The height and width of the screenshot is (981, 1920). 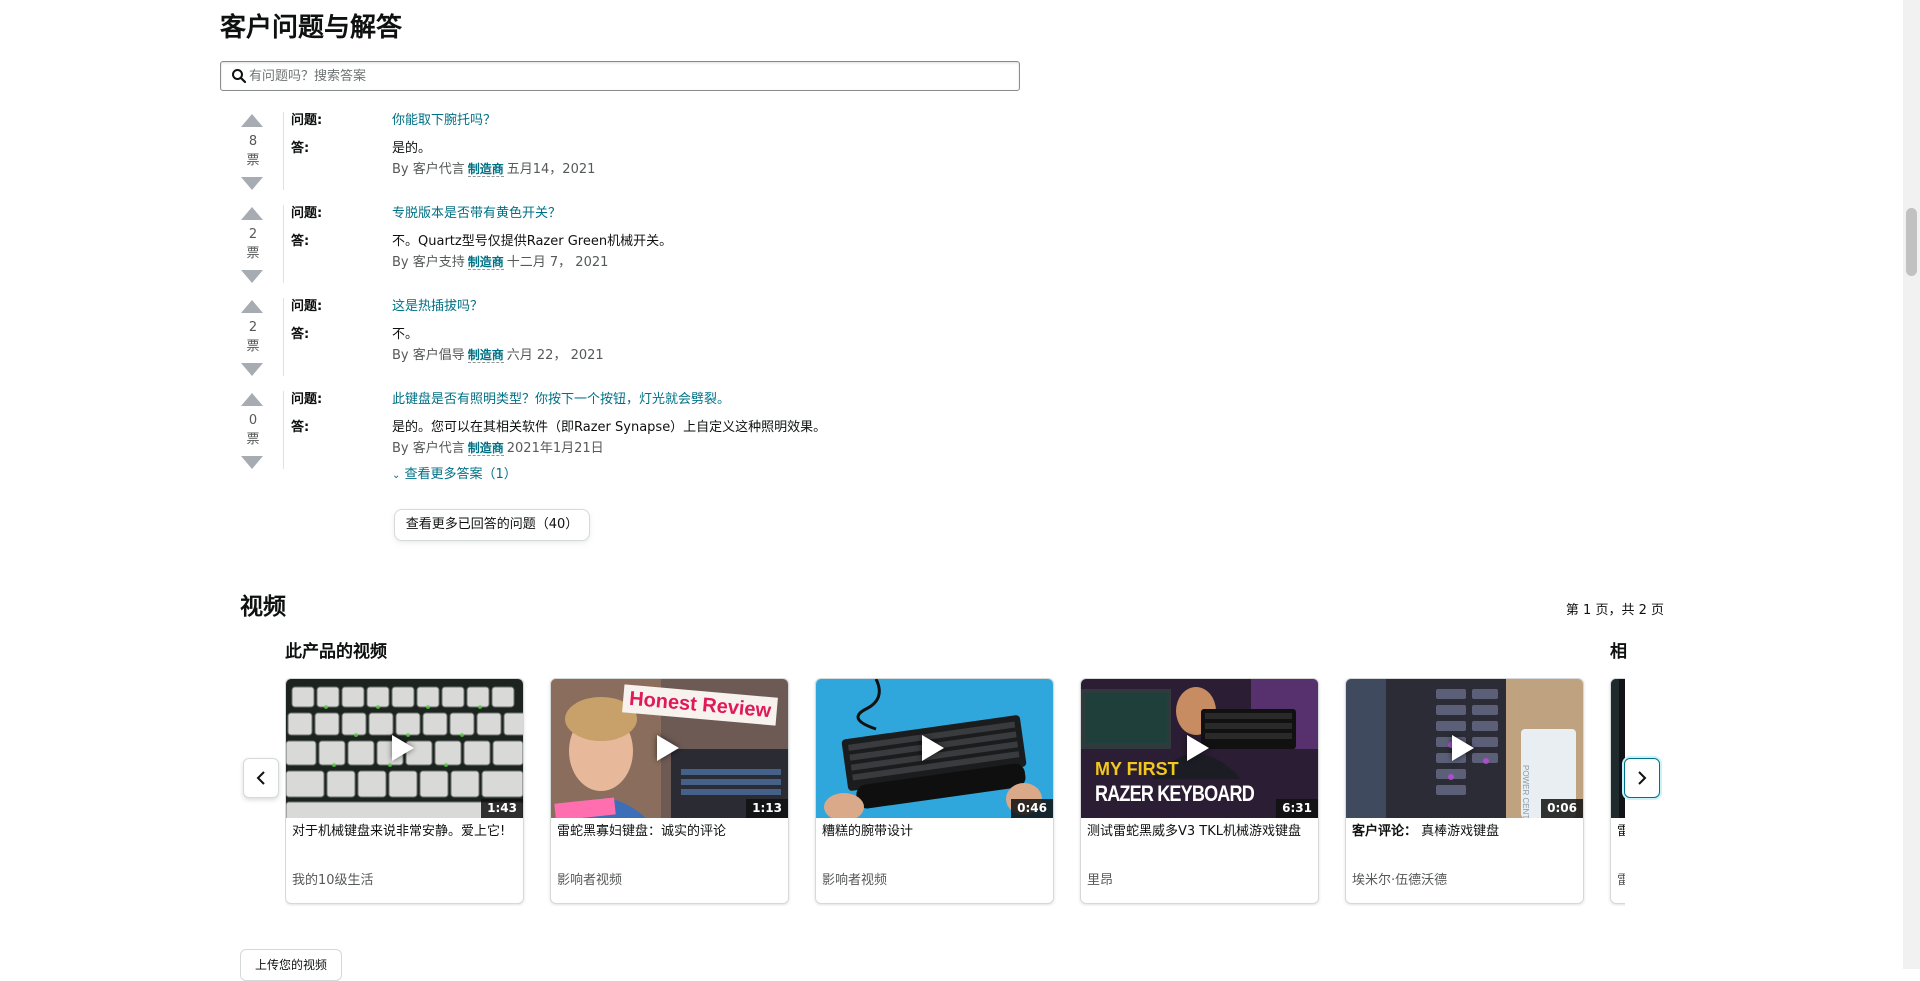 I want to click on answer-author: By 客户倡导, so click(x=428, y=355).